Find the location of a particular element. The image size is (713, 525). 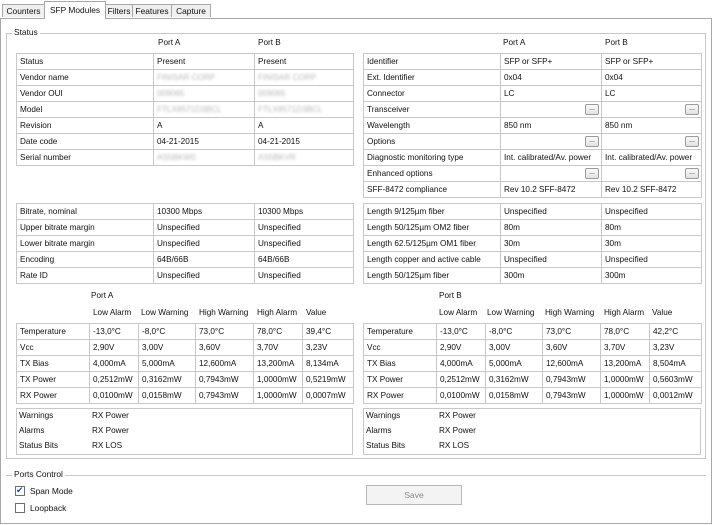

port-a-value: 850 nm is located at coordinates (551, 125).